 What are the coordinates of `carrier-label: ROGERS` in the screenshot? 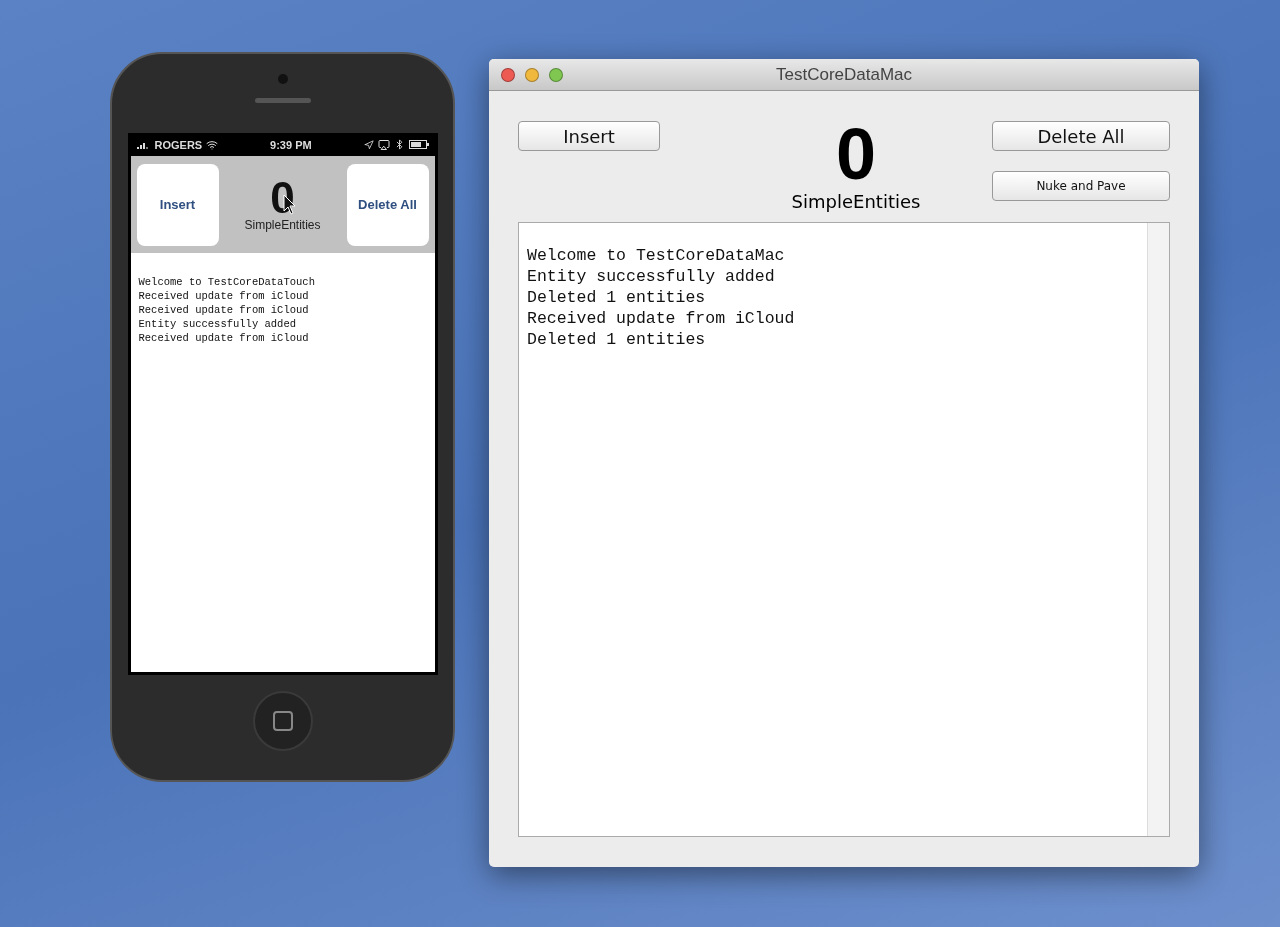 It's located at (178, 144).